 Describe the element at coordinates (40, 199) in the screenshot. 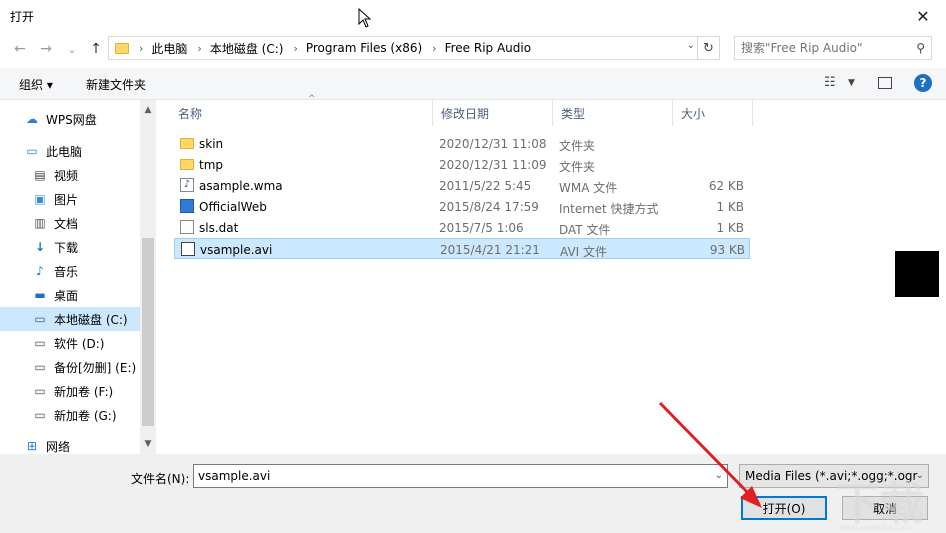

I see `pictures-folder-icon: ▣` at that location.